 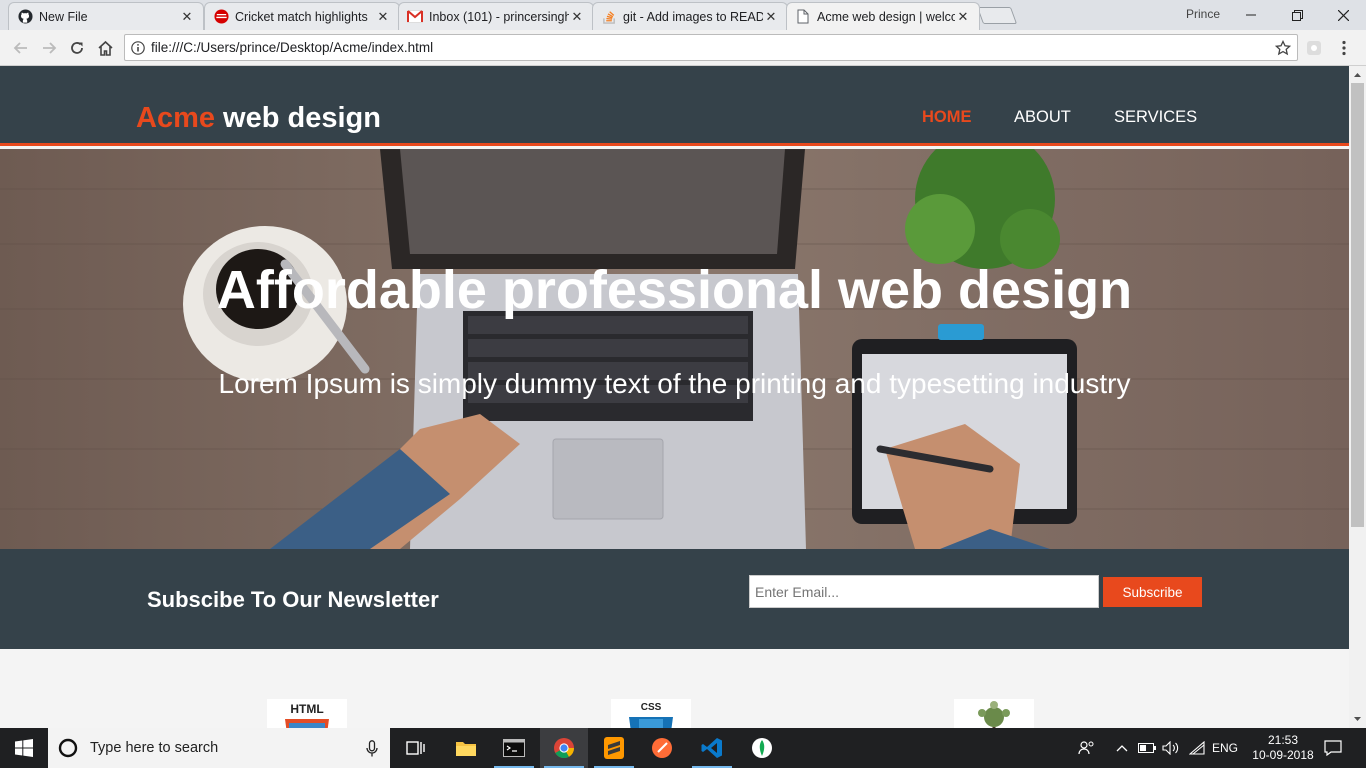 What do you see at coordinates (1203, 14) in the screenshot?
I see `profile-name: Prince` at bounding box center [1203, 14].